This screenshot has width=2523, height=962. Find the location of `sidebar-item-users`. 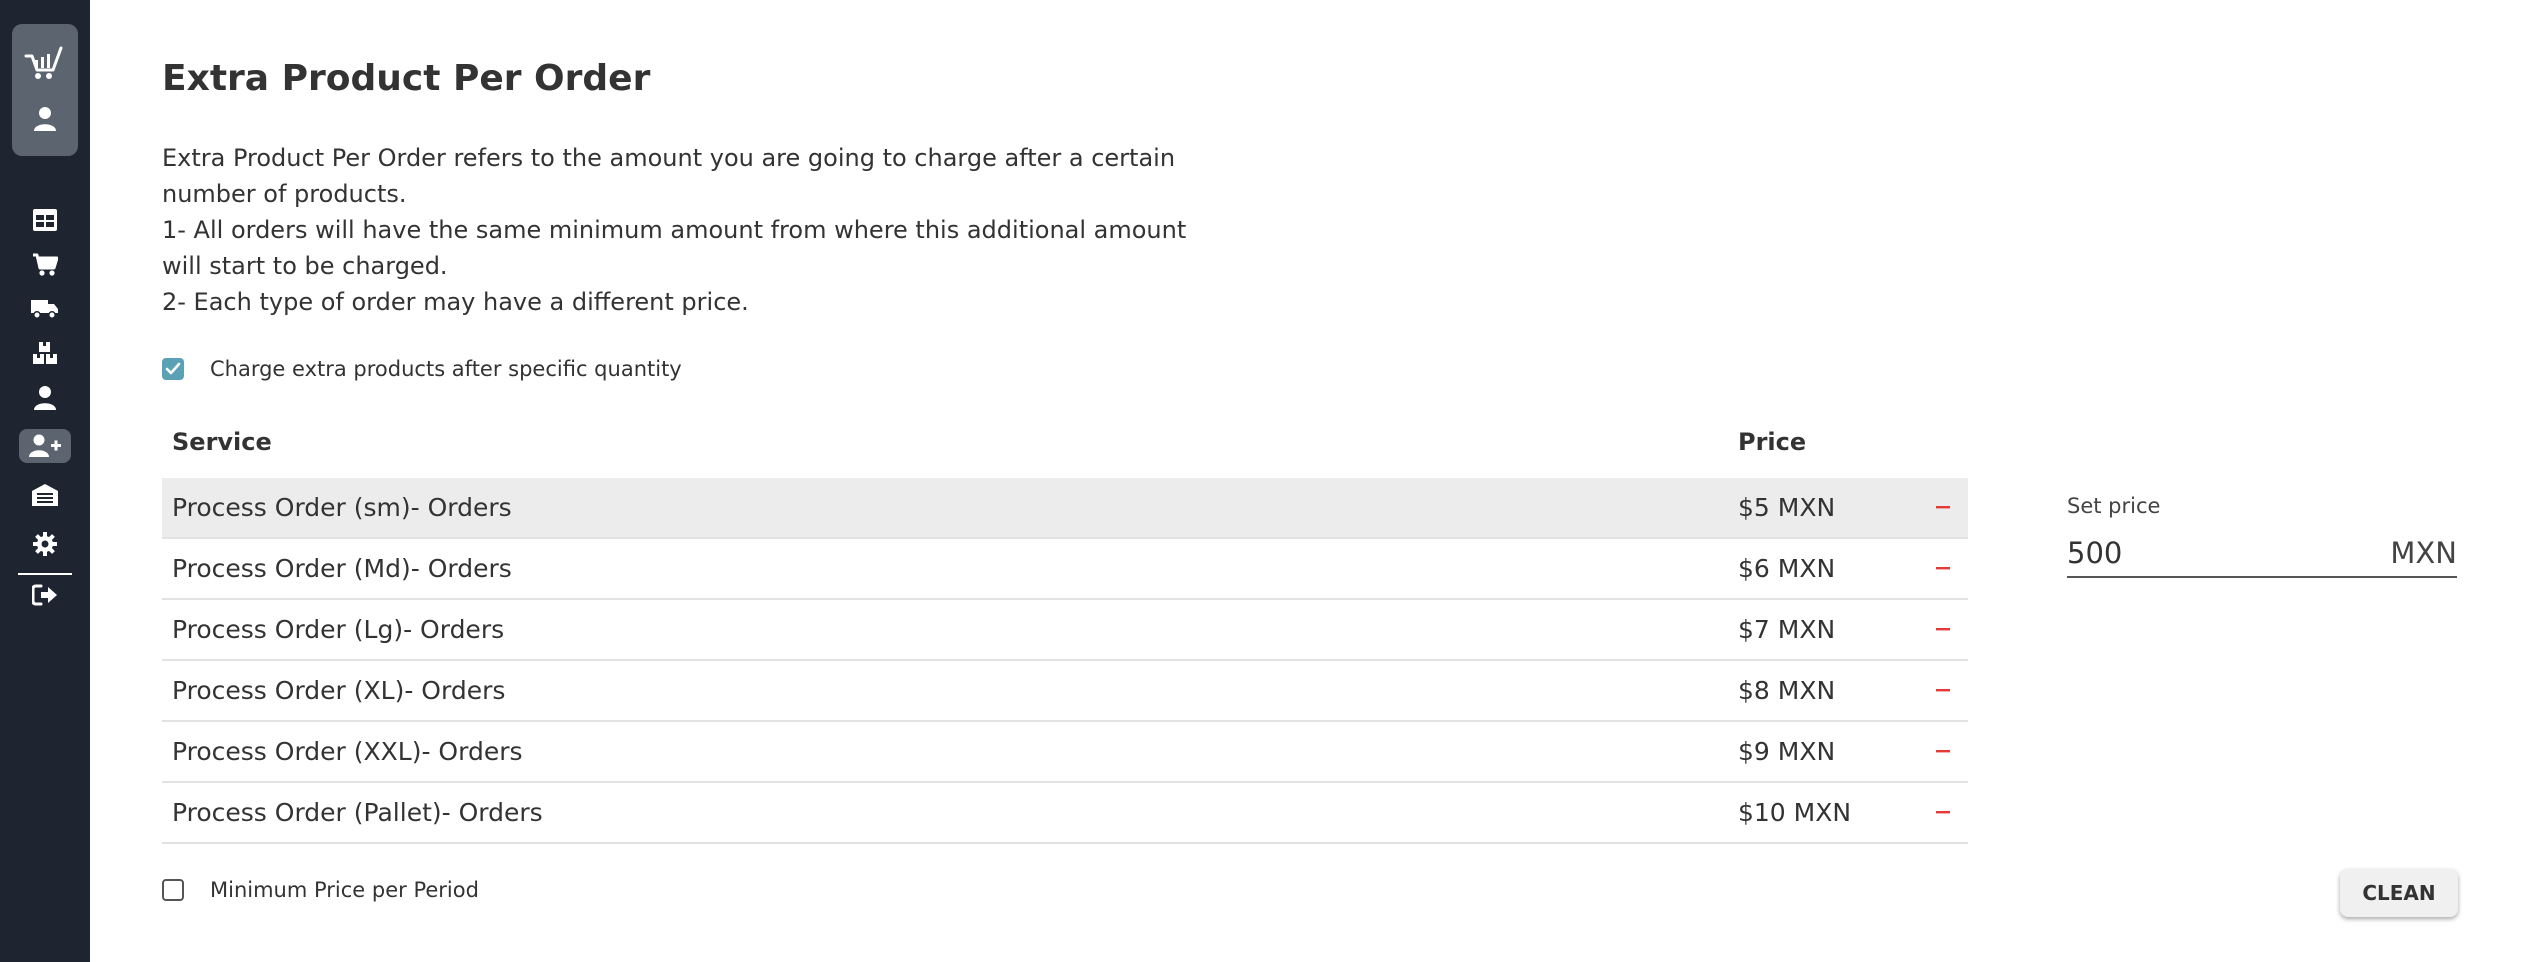

sidebar-item-users is located at coordinates (45, 398).